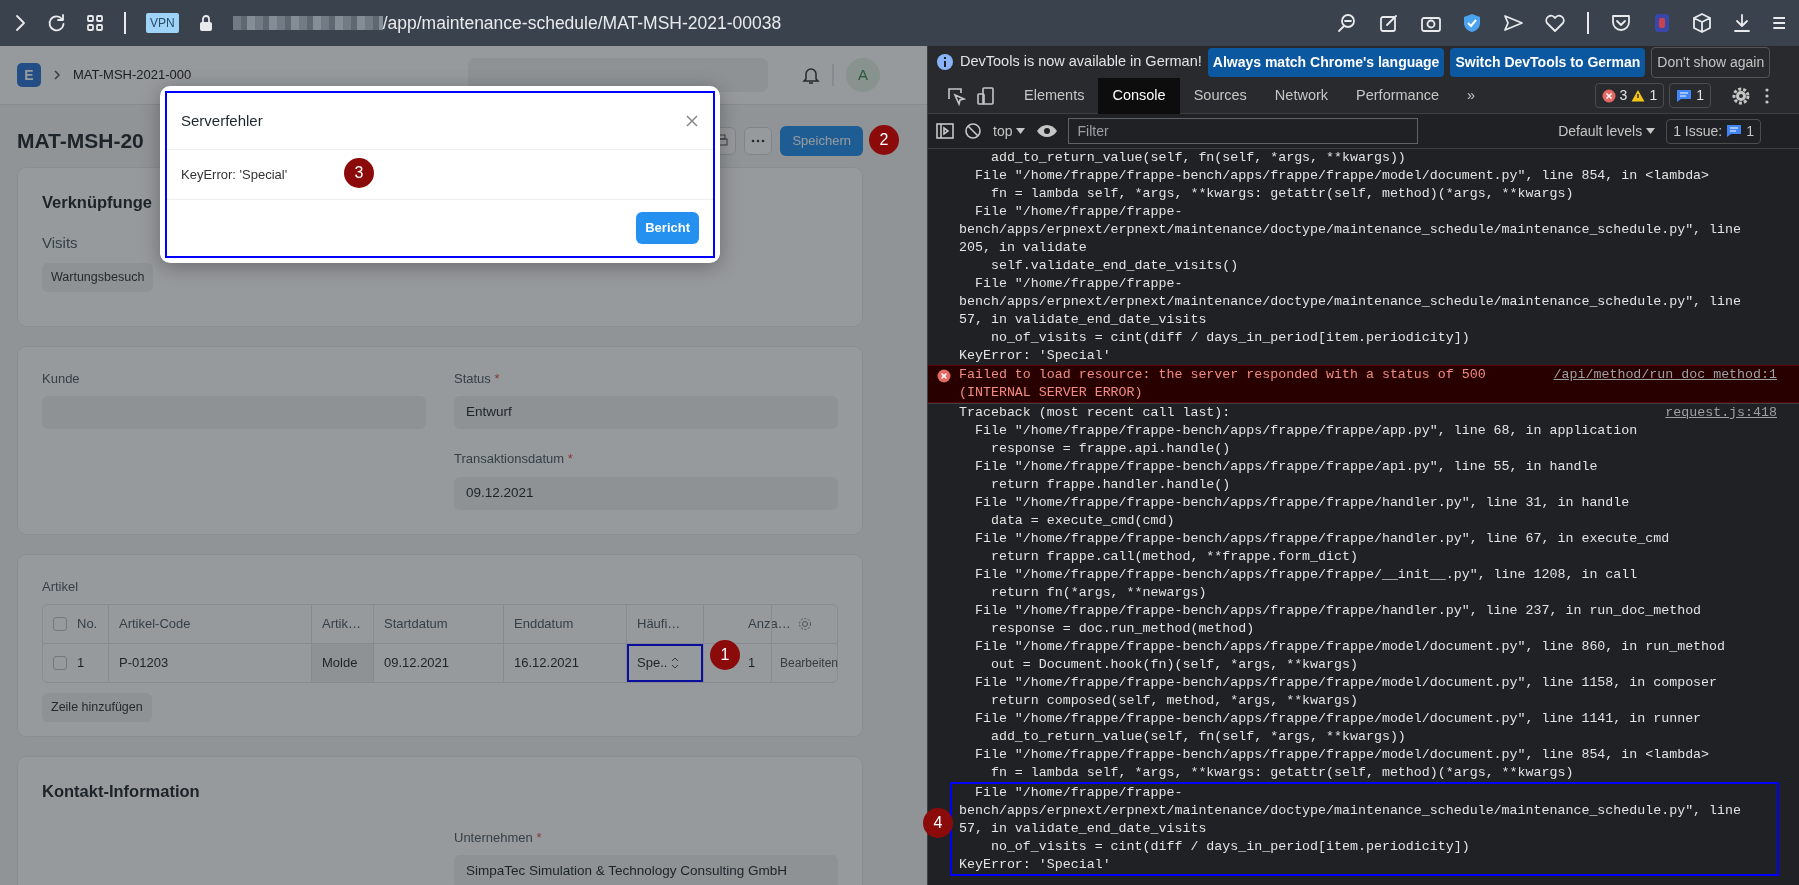 The image size is (1799, 885). I want to click on devtools-tab: Sources, so click(1220, 95).